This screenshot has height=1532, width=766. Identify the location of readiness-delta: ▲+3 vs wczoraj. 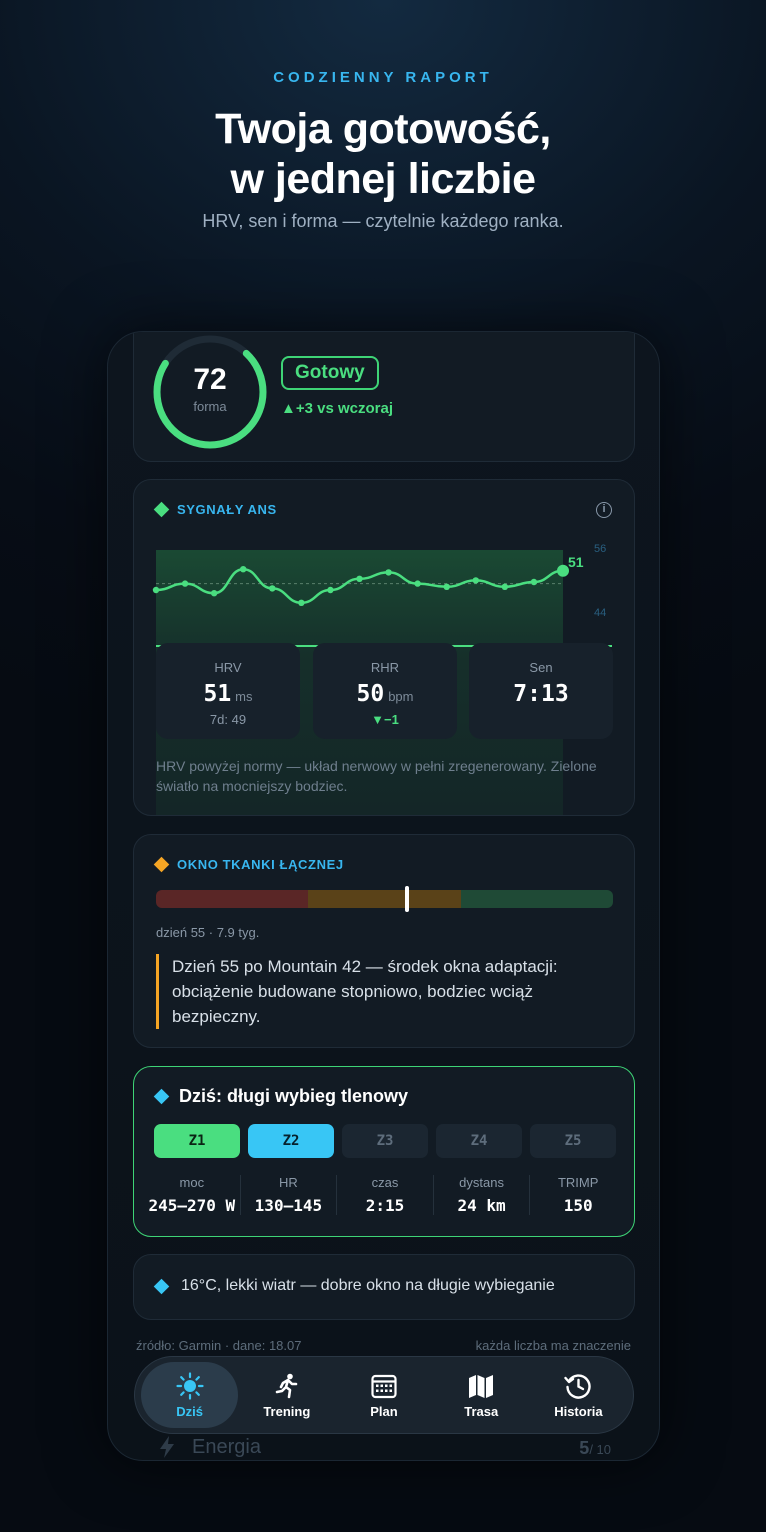
(337, 408).